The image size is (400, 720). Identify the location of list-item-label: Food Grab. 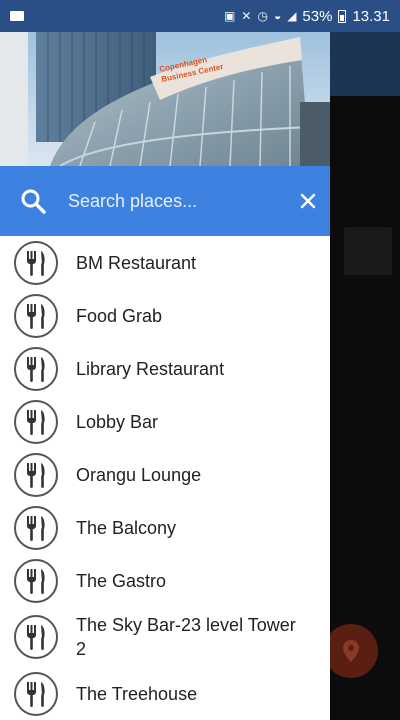
(119, 315).